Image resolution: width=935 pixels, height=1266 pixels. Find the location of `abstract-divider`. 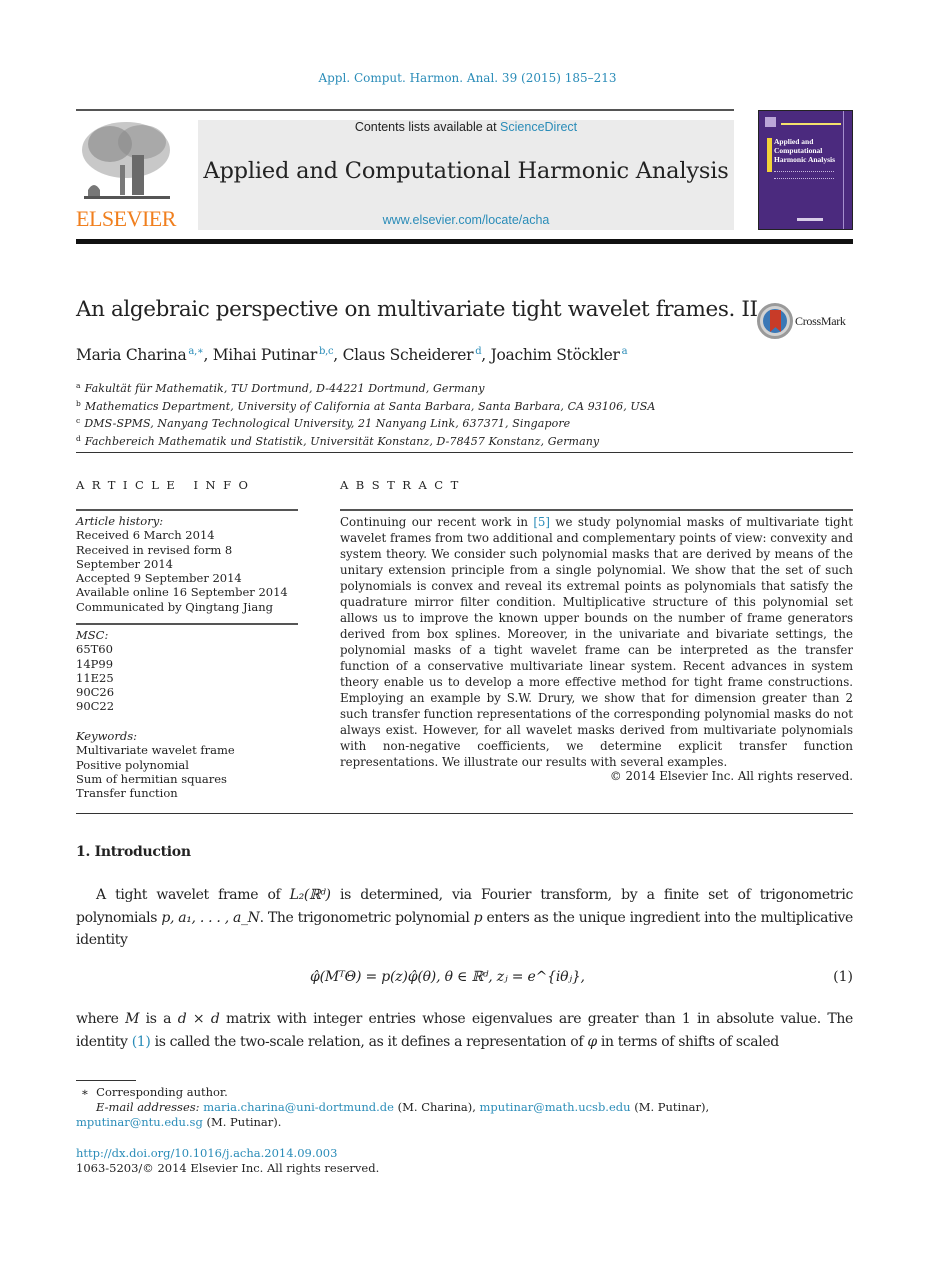

abstract-divider is located at coordinates (596, 510).